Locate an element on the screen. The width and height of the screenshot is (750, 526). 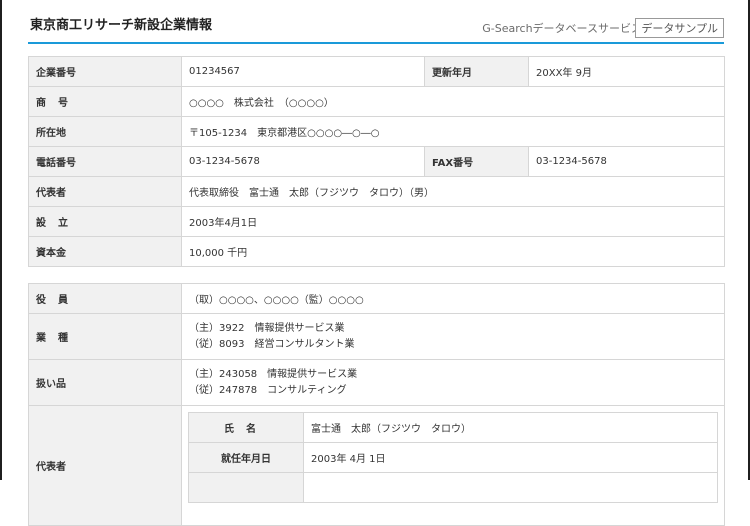
table-row: 役員 （取）○○○○、○○○○（監）○○○○ is located at coordinates (376, 298).